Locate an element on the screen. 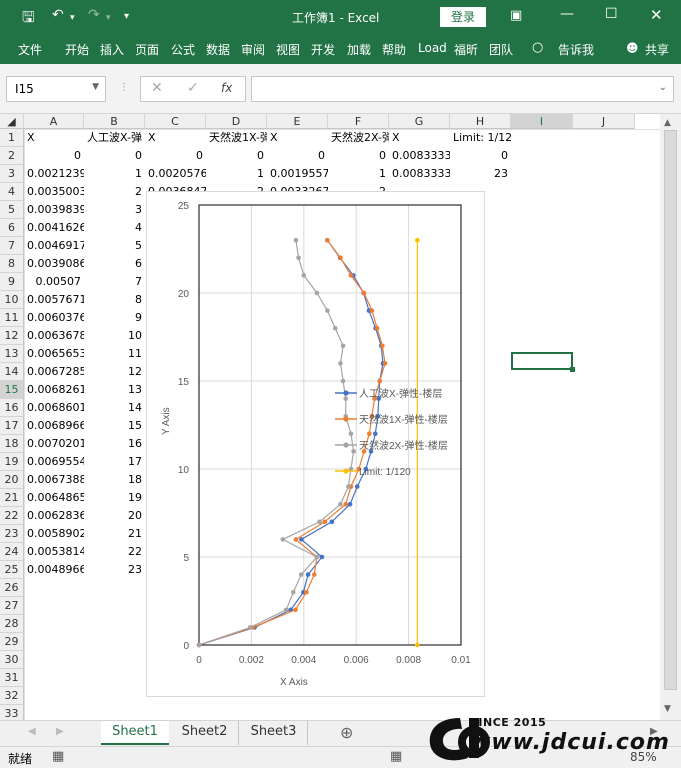  maximize-icon: ☐ is located at coordinates (611, 14).